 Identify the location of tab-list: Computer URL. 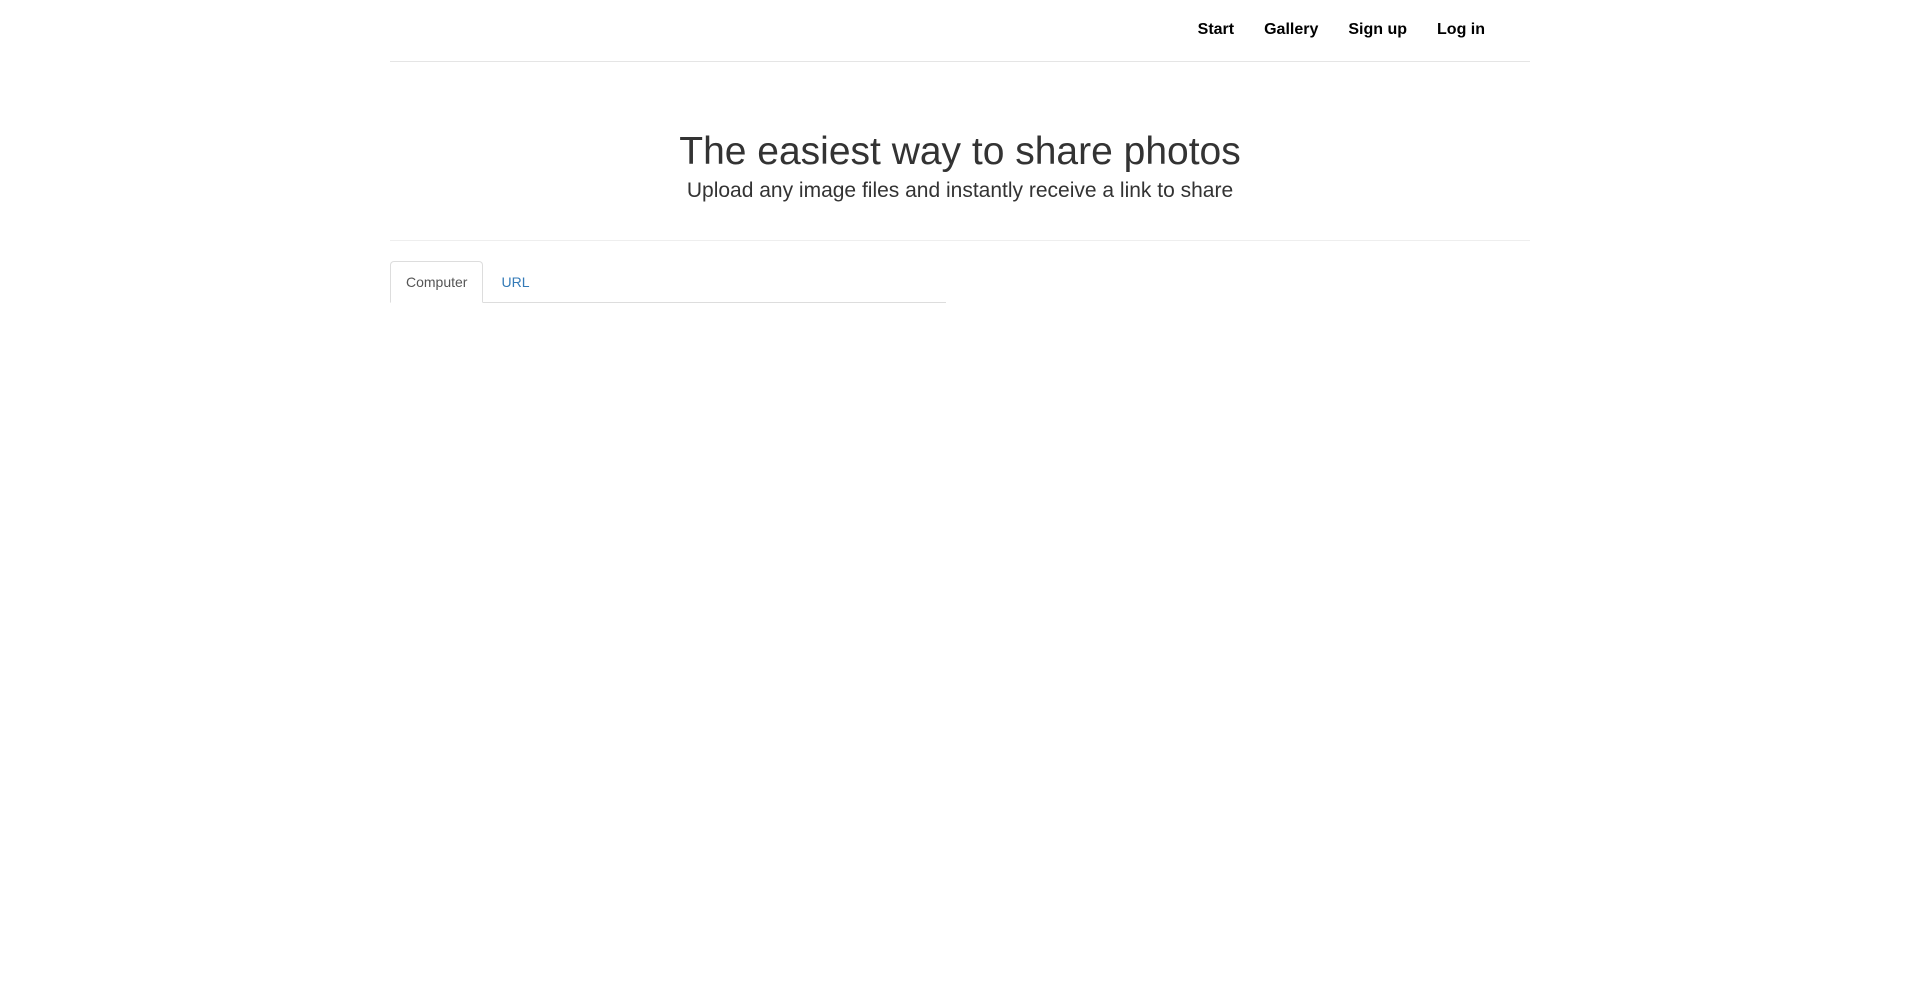
(668, 282).